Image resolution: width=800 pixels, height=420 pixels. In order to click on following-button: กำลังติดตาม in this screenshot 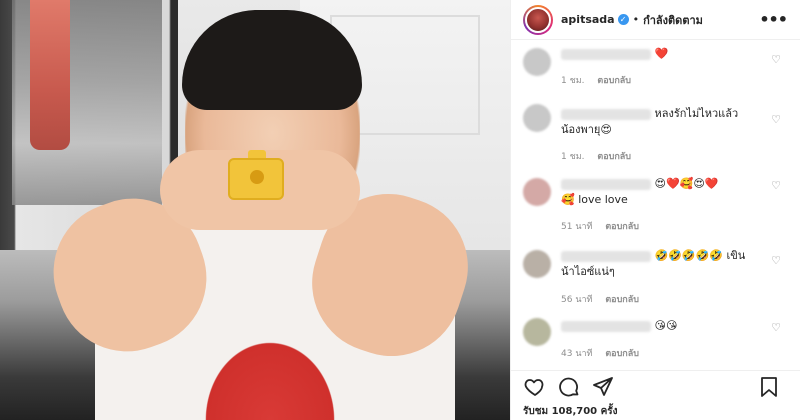, I will do `click(673, 20)`.